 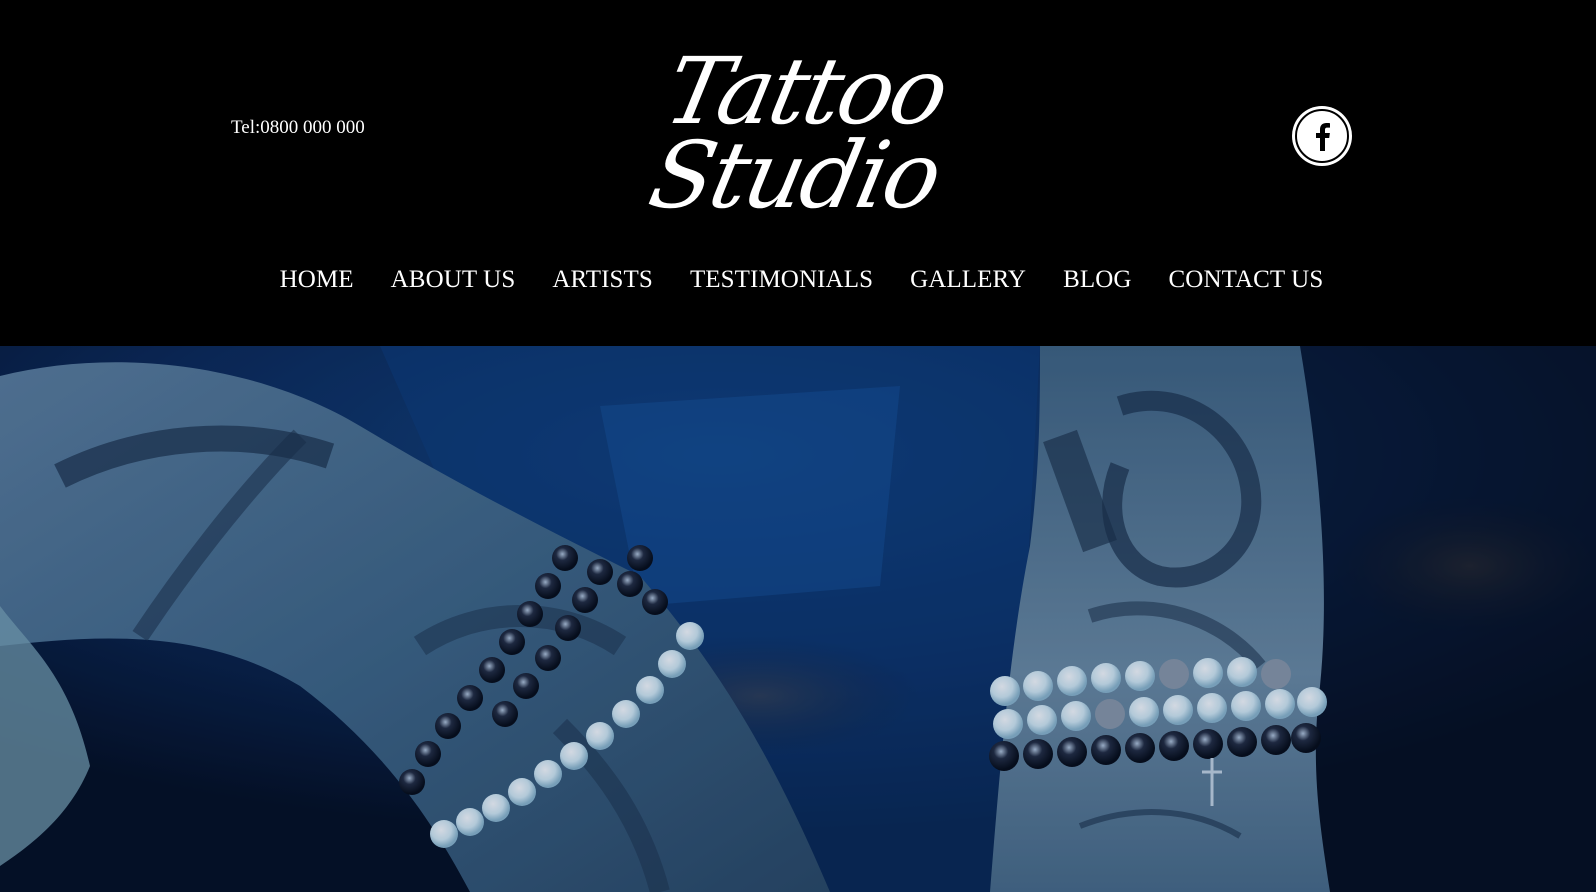 What do you see at coordinates (298, 128) in the screenshot?
I see `phone-number: Tel:0800 000 000` at bounding box center [298, 128].